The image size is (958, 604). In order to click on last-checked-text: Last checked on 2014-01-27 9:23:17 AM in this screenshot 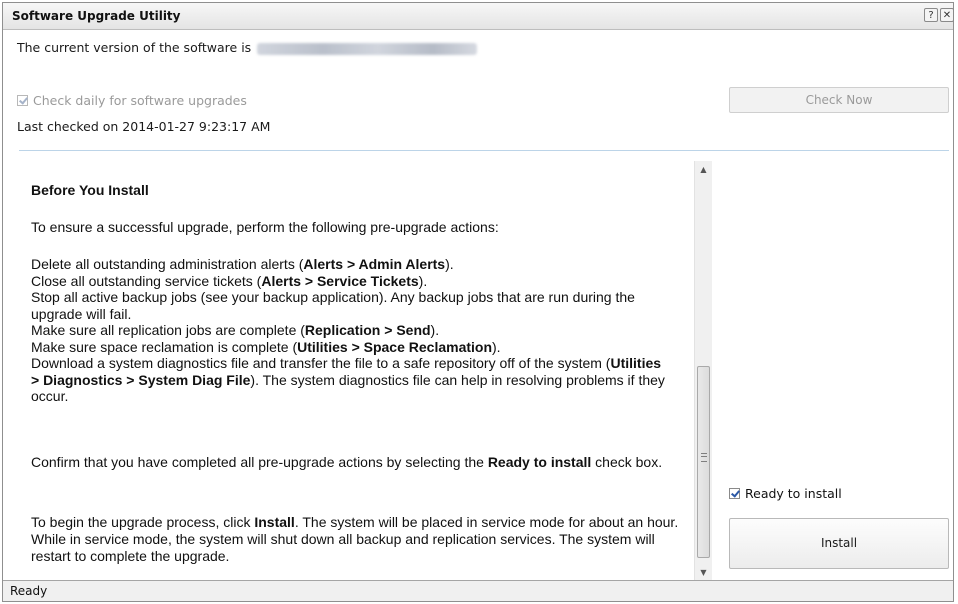, I will do `click(144, 126)`.